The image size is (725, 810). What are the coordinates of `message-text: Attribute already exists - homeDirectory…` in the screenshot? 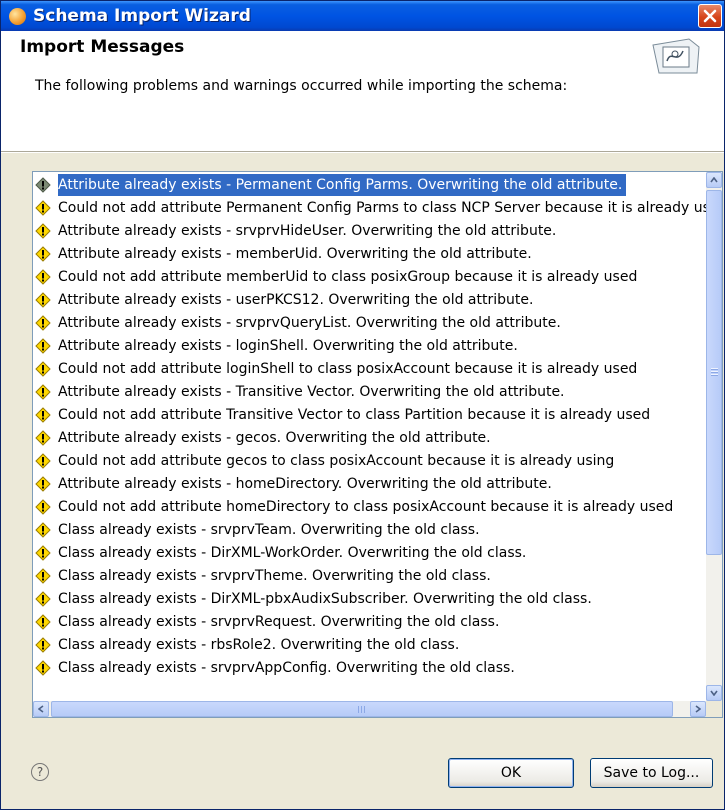 It's located at (305, 484).